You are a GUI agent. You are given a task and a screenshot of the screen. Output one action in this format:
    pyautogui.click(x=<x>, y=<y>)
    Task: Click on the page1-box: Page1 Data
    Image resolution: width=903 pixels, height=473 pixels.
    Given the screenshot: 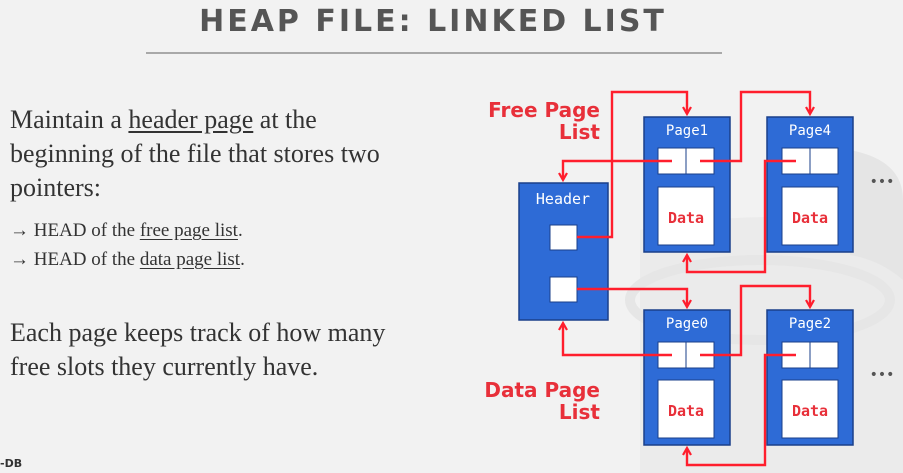 What is the action you would take?
    pyautogui.click(x=687, y=184)
    